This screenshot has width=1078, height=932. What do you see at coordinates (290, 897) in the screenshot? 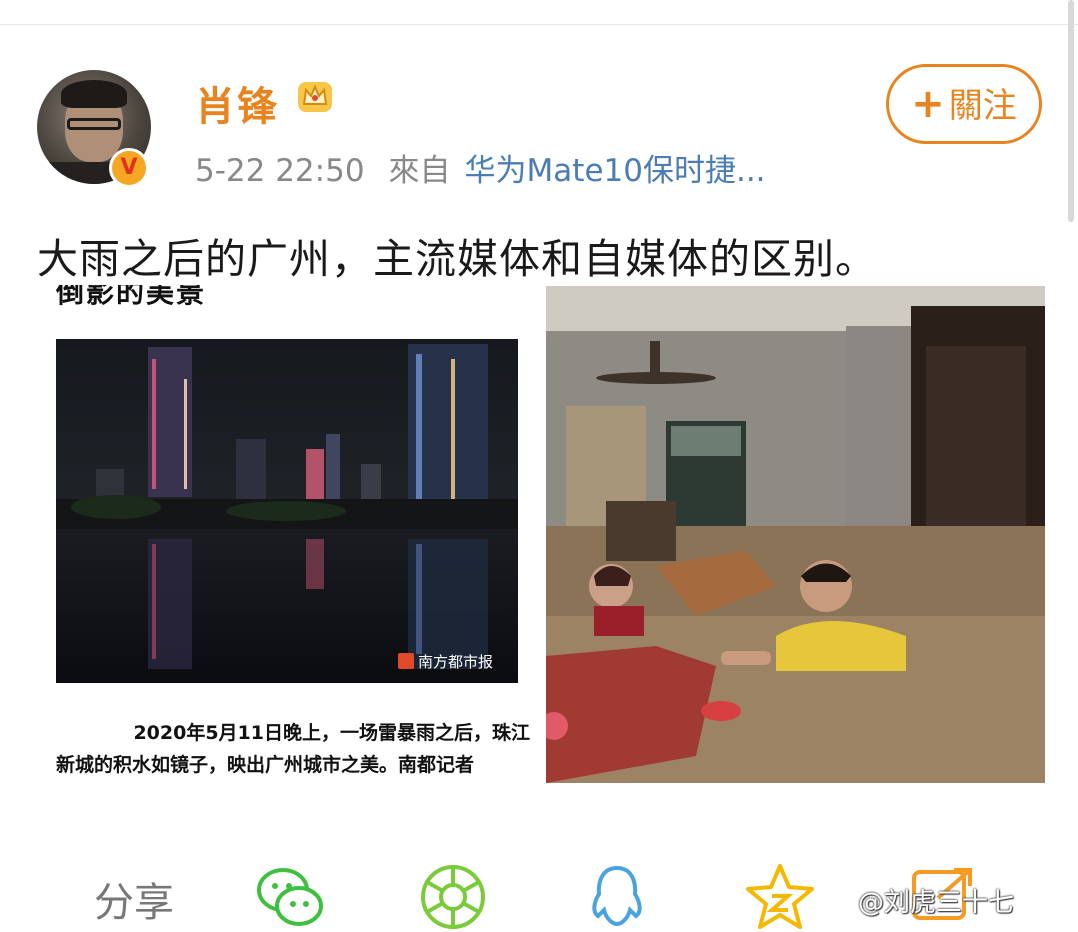
I see `wechat-icon` at bounding box center [290, 897].